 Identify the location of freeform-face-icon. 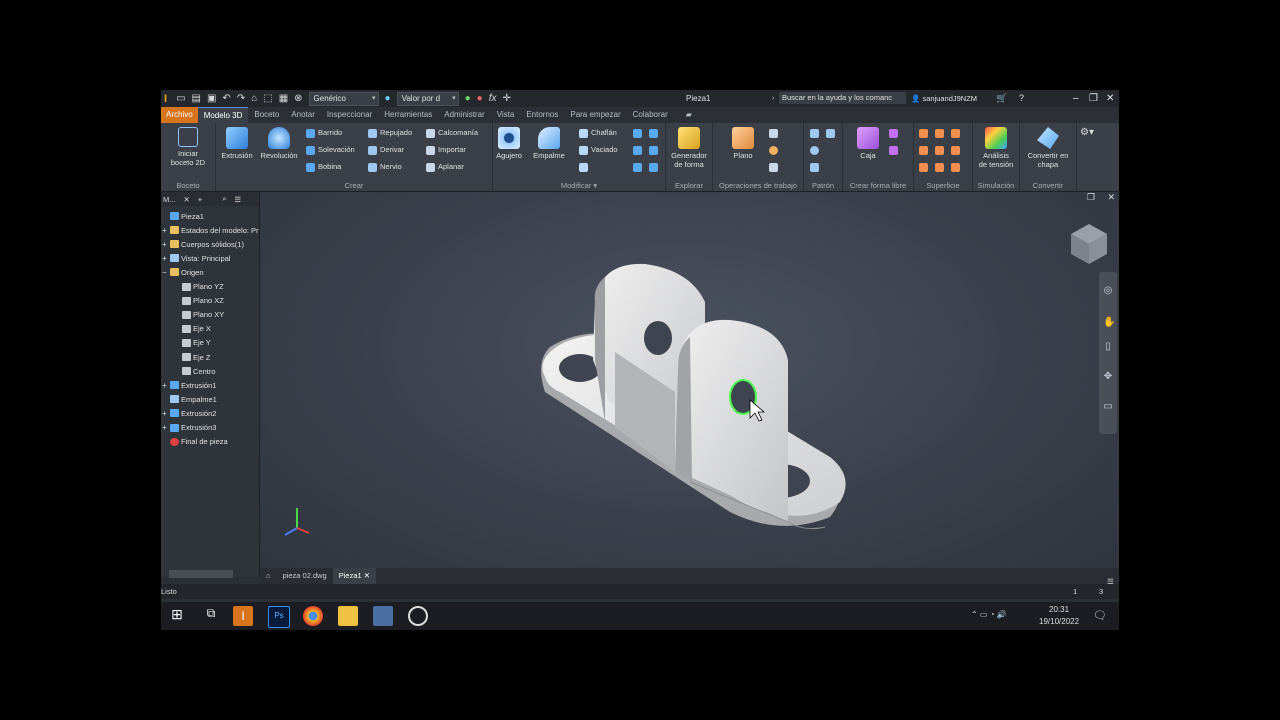
(893, 150).